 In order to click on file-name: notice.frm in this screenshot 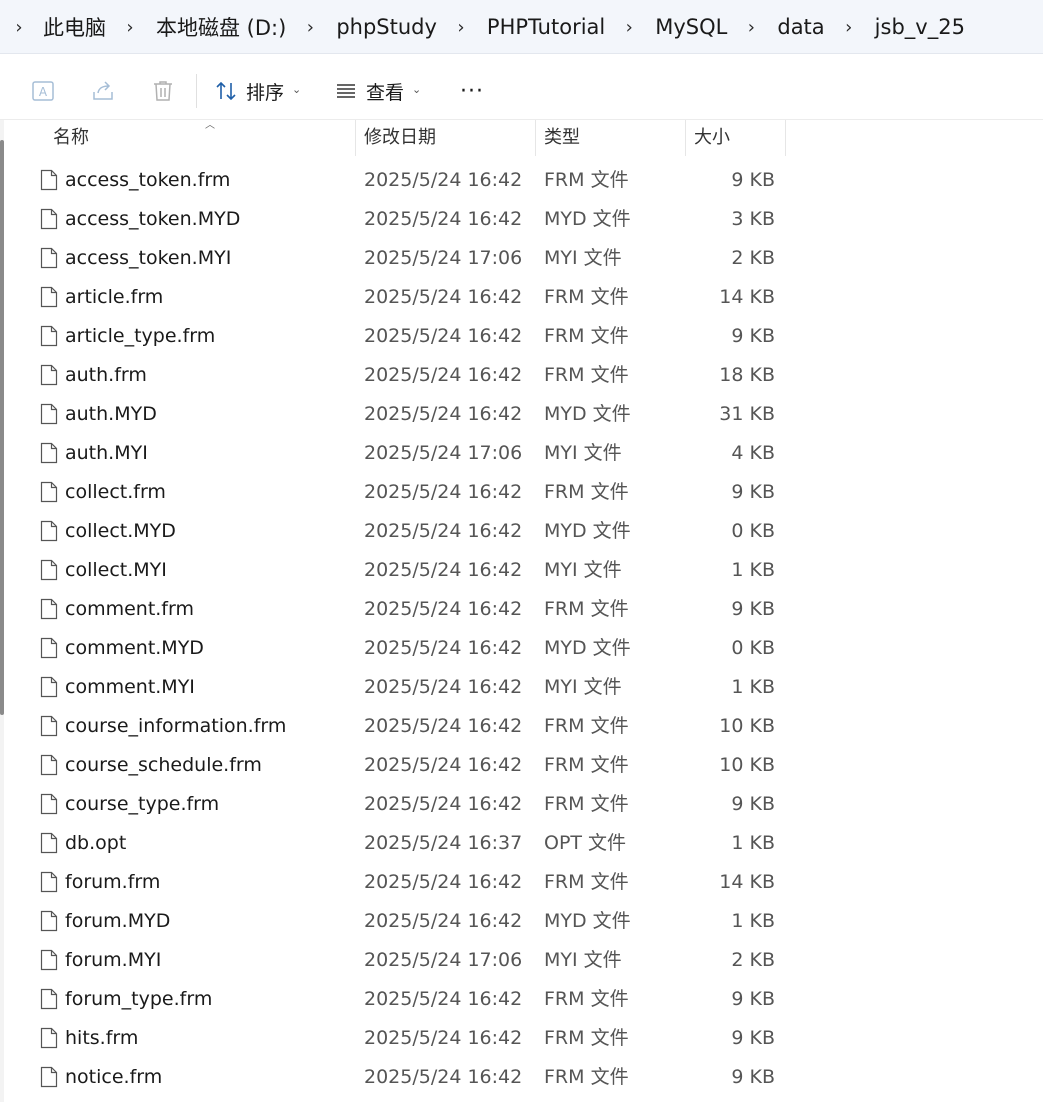, I will do `click(114, 1077)`.